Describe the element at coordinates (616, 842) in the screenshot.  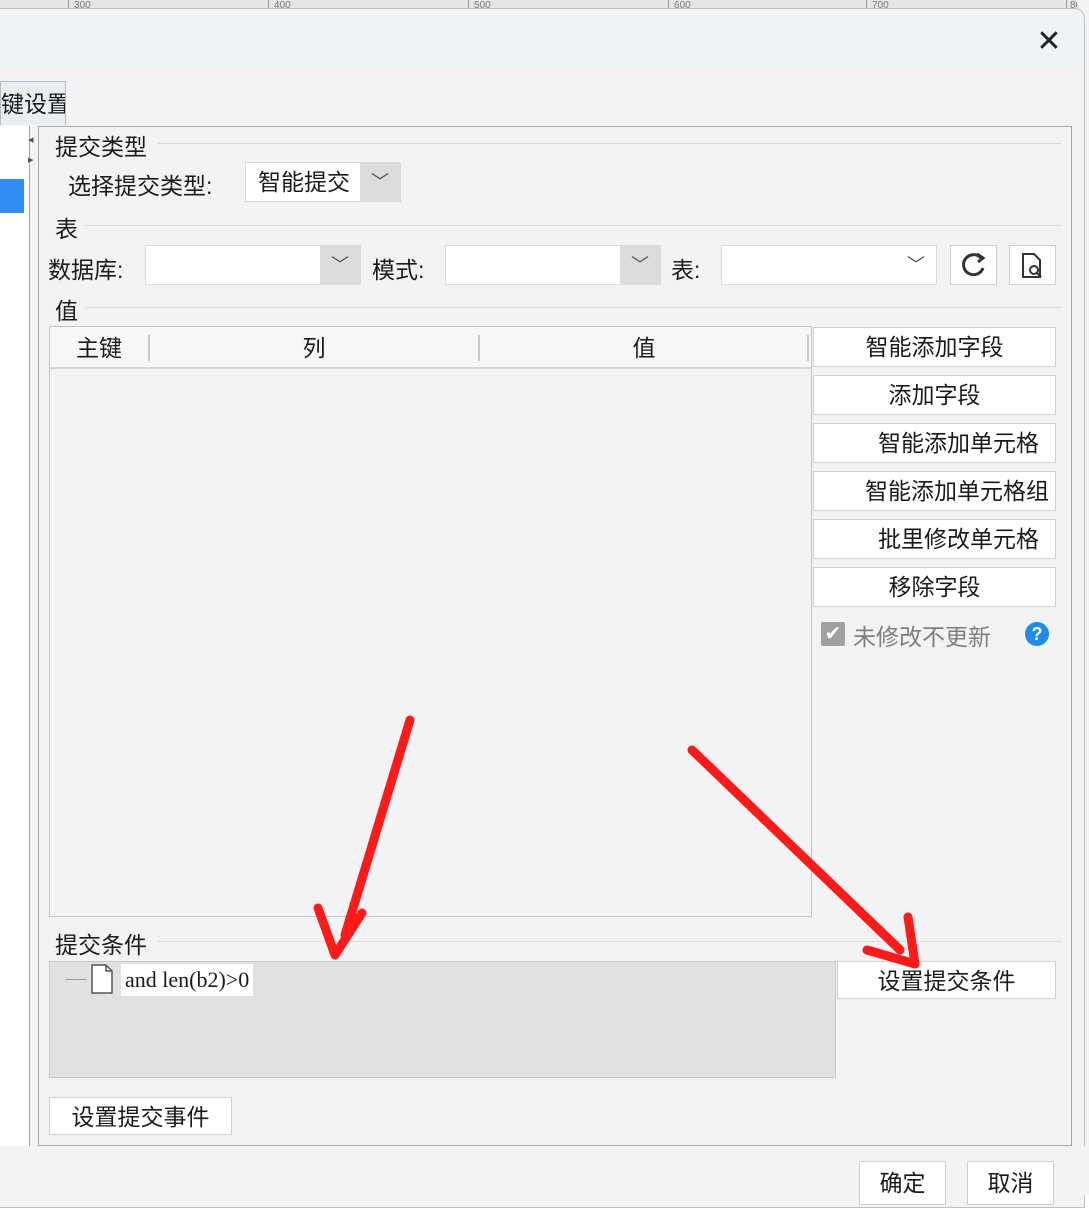
I see `annotation-arrows` at that location.